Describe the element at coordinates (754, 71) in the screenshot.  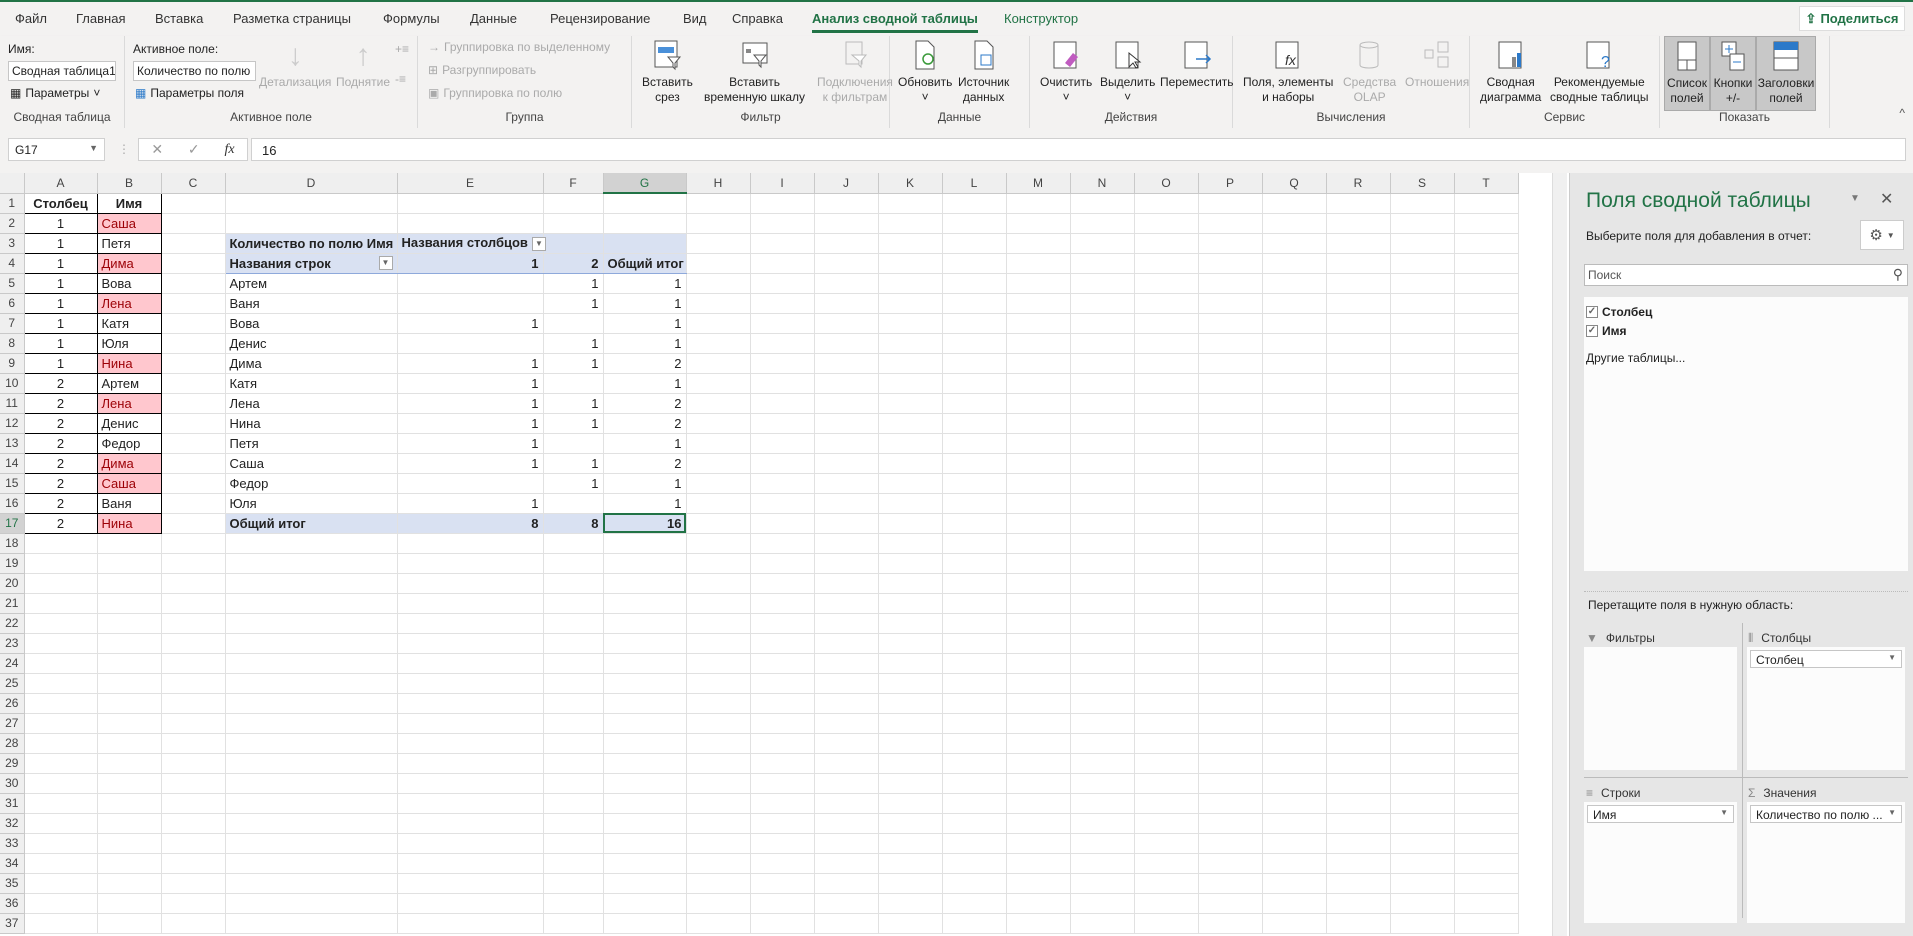
I see `insert-timeline-button: Вставить временную шкалу` at that location.